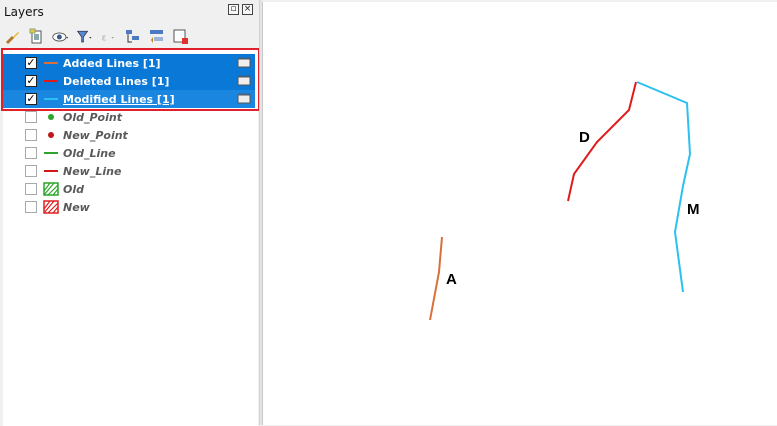 This screenshot has height=426, width=777. What do you see at coordinates (119, 99) in the screenshot?
I see `layer-label: Modified Lines [1]` at bounding box center [119, 99].